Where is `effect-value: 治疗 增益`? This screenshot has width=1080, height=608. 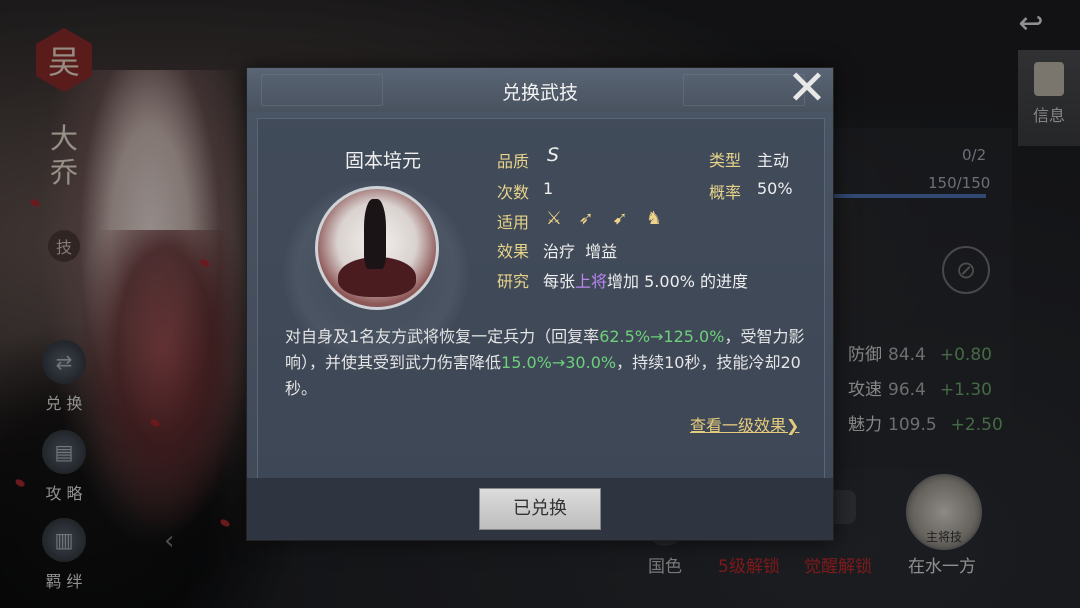
effect-value: 治疗 增益 is located at coordinates (580, 251).